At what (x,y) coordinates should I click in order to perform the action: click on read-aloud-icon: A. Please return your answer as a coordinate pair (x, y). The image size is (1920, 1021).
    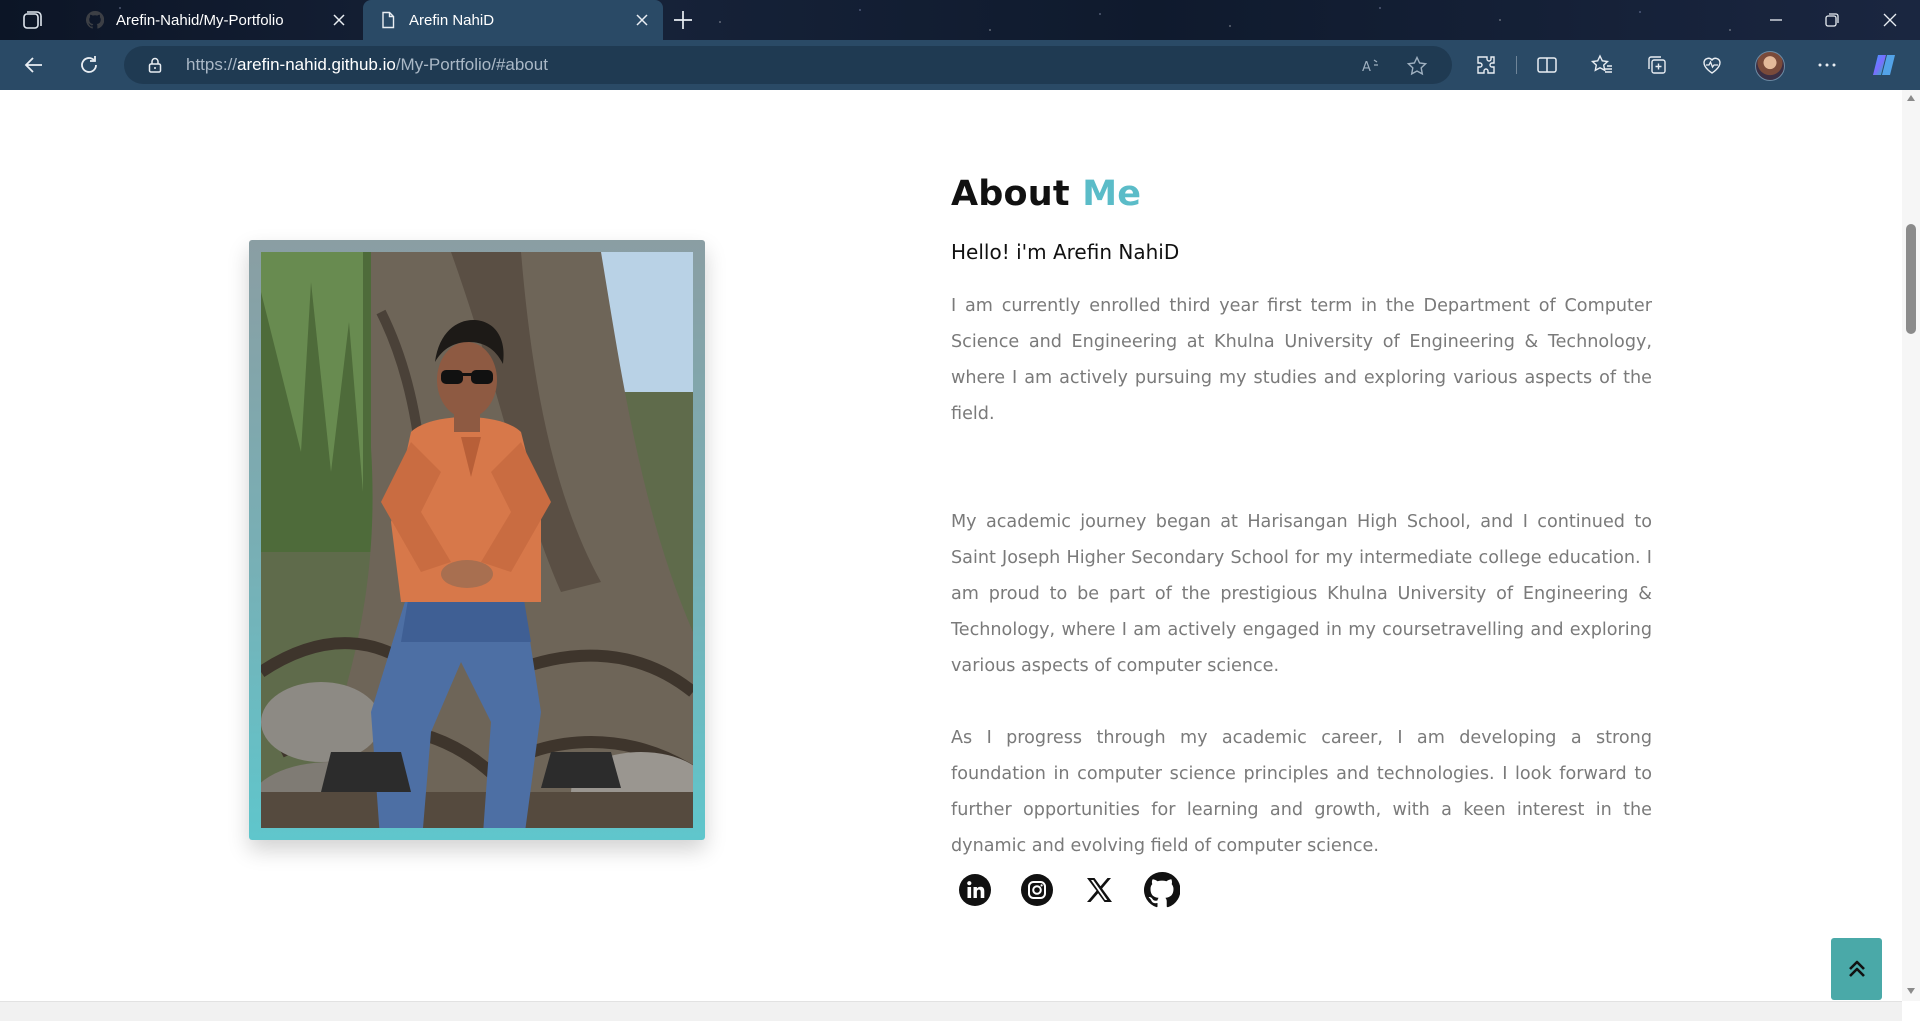
    Looking at the image, I should click on (1371, 66).